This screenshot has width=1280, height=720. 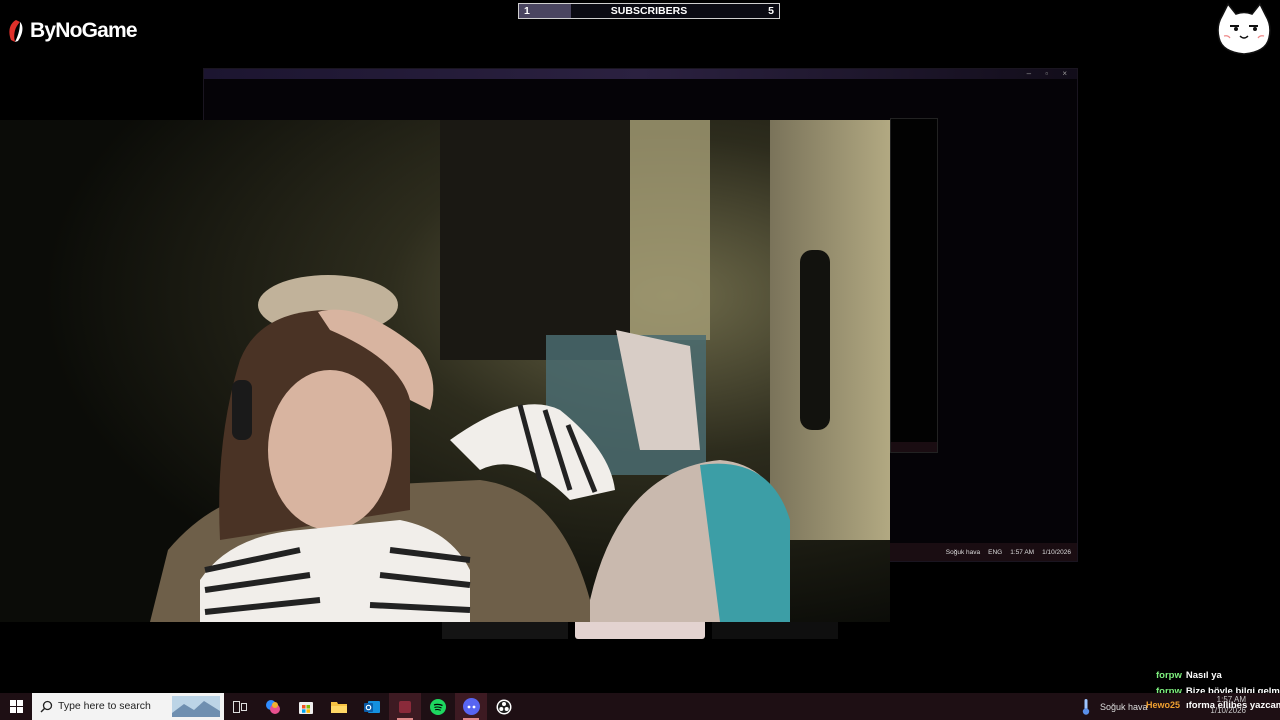 I want to click on weather-text: Soğuk hava, so click(x=1124, y=706).